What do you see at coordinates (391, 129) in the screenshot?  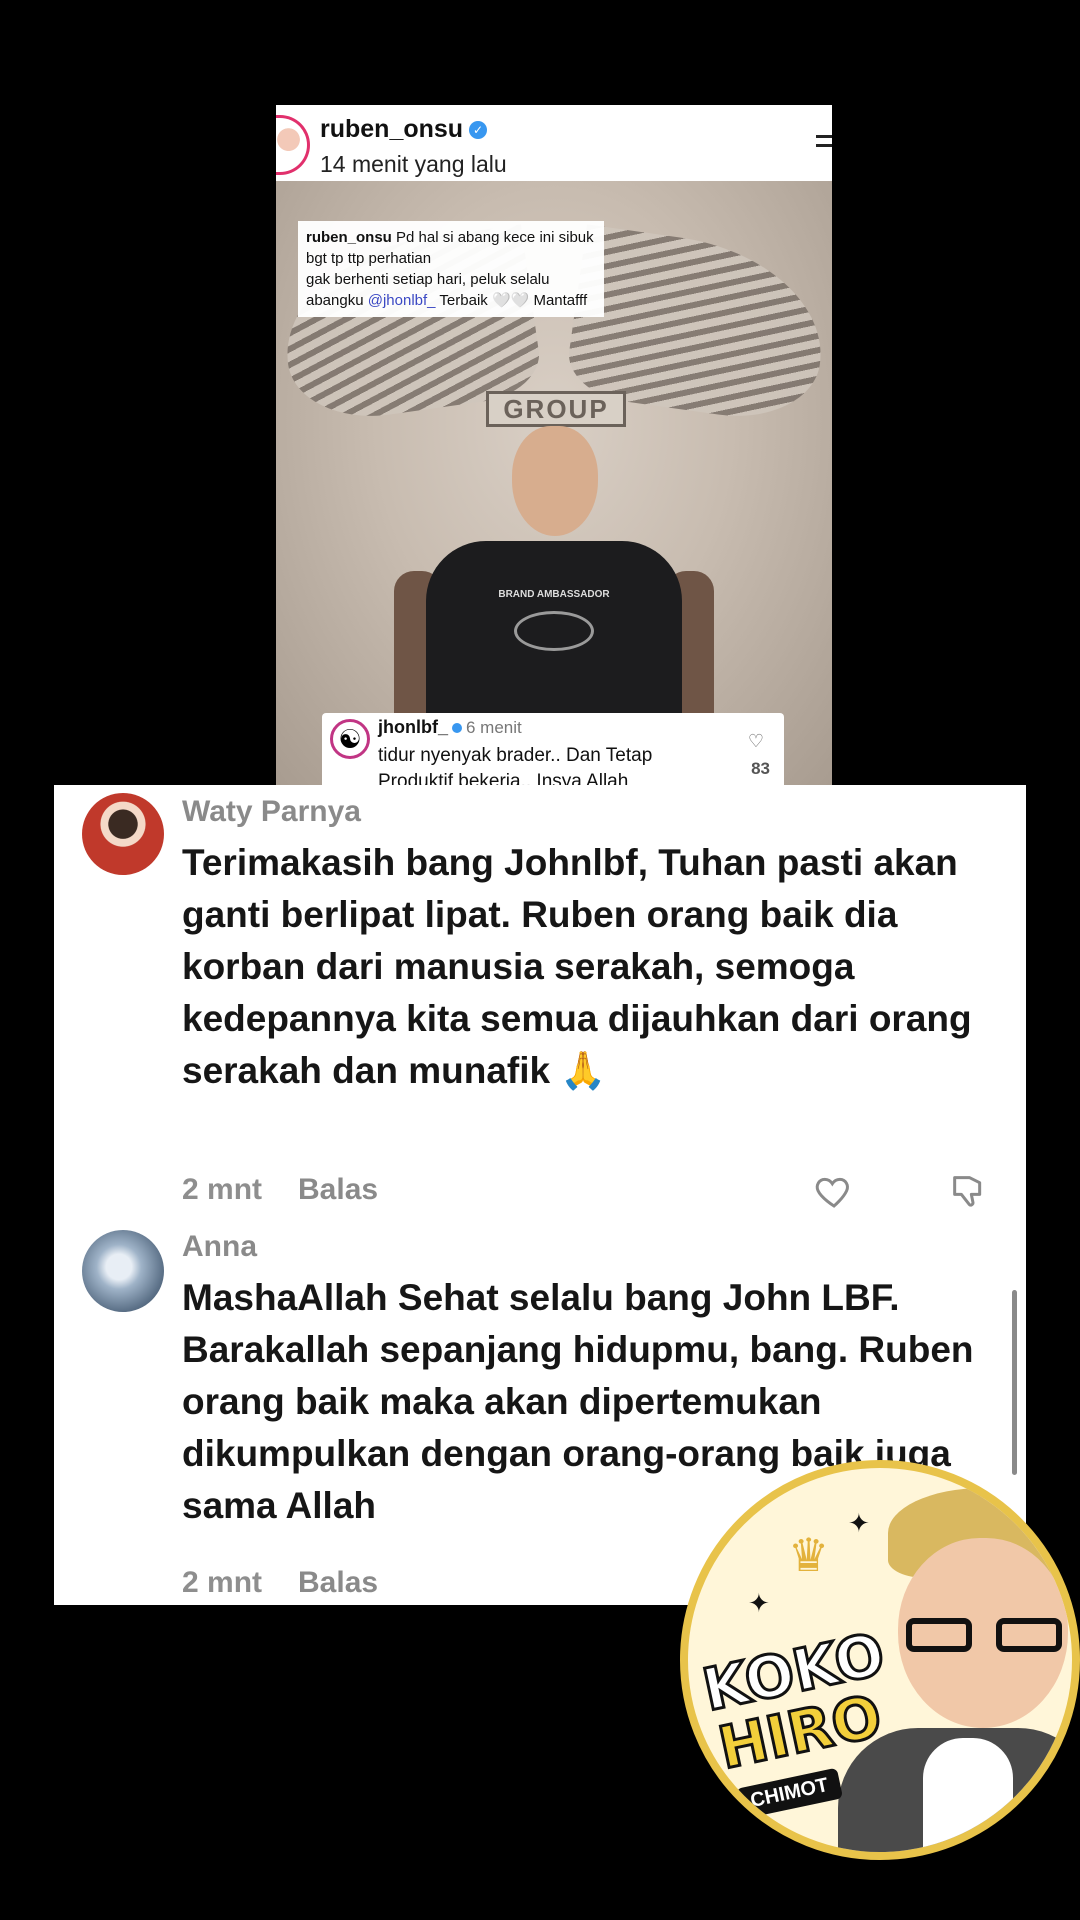 I see `story-username-text: ruben_onsu` at bounding box center [391, 129].